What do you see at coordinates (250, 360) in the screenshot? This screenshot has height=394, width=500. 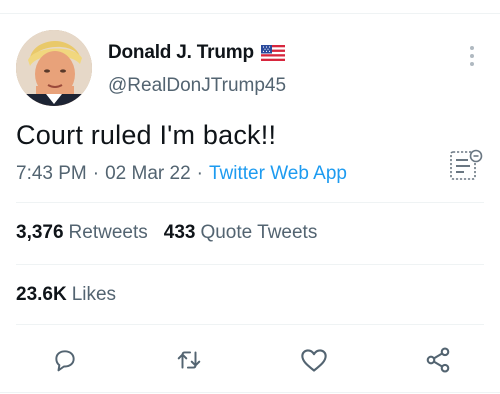 I see `action-bar` at bounding box center [250, 360].